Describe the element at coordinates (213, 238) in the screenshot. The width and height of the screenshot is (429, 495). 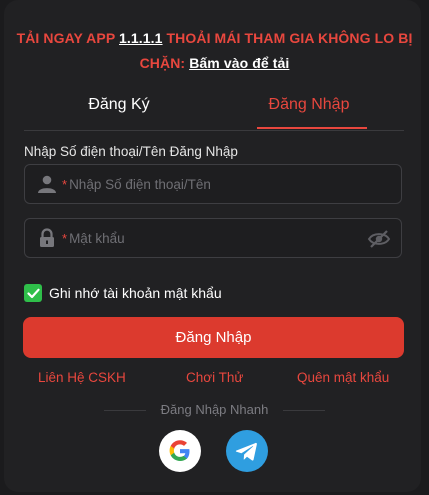
I see `password-input: * Mật khẩu` at that location.